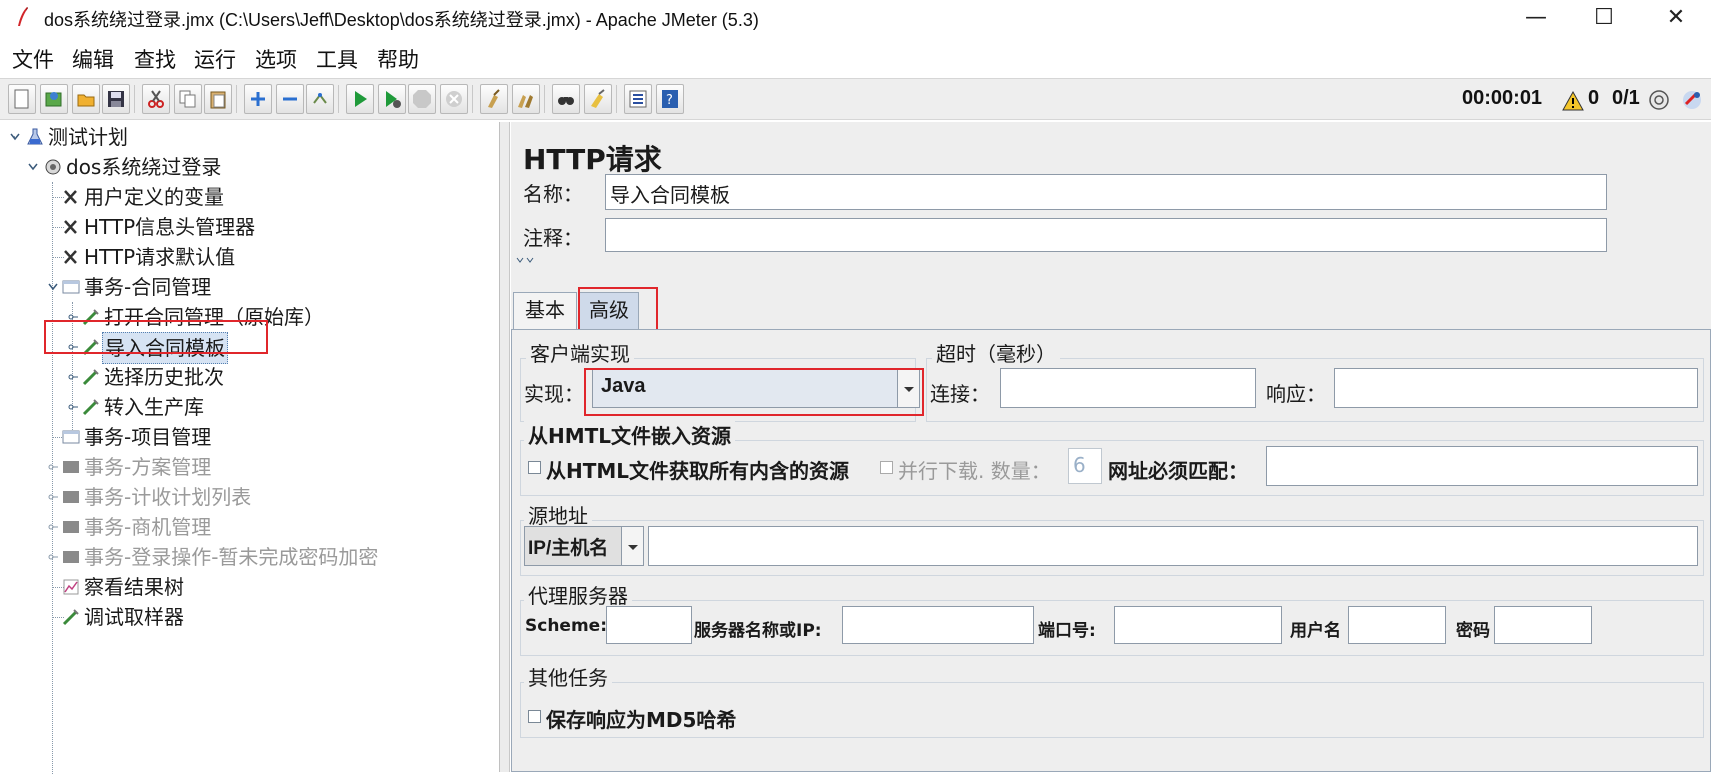 The height and width of the screenshot is (774, 1711). I want to click on log-viewer-icon, so click(1692, 100).